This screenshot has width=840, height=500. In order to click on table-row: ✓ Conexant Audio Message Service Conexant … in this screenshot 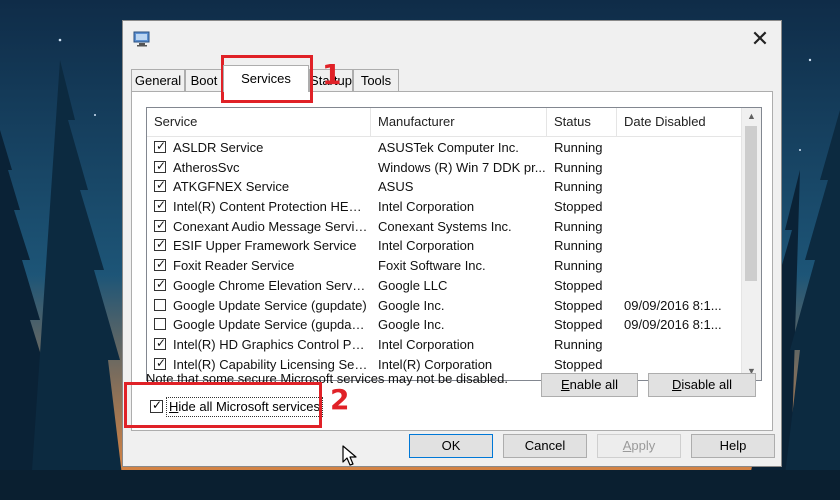, I will do `click(445, 227)`.